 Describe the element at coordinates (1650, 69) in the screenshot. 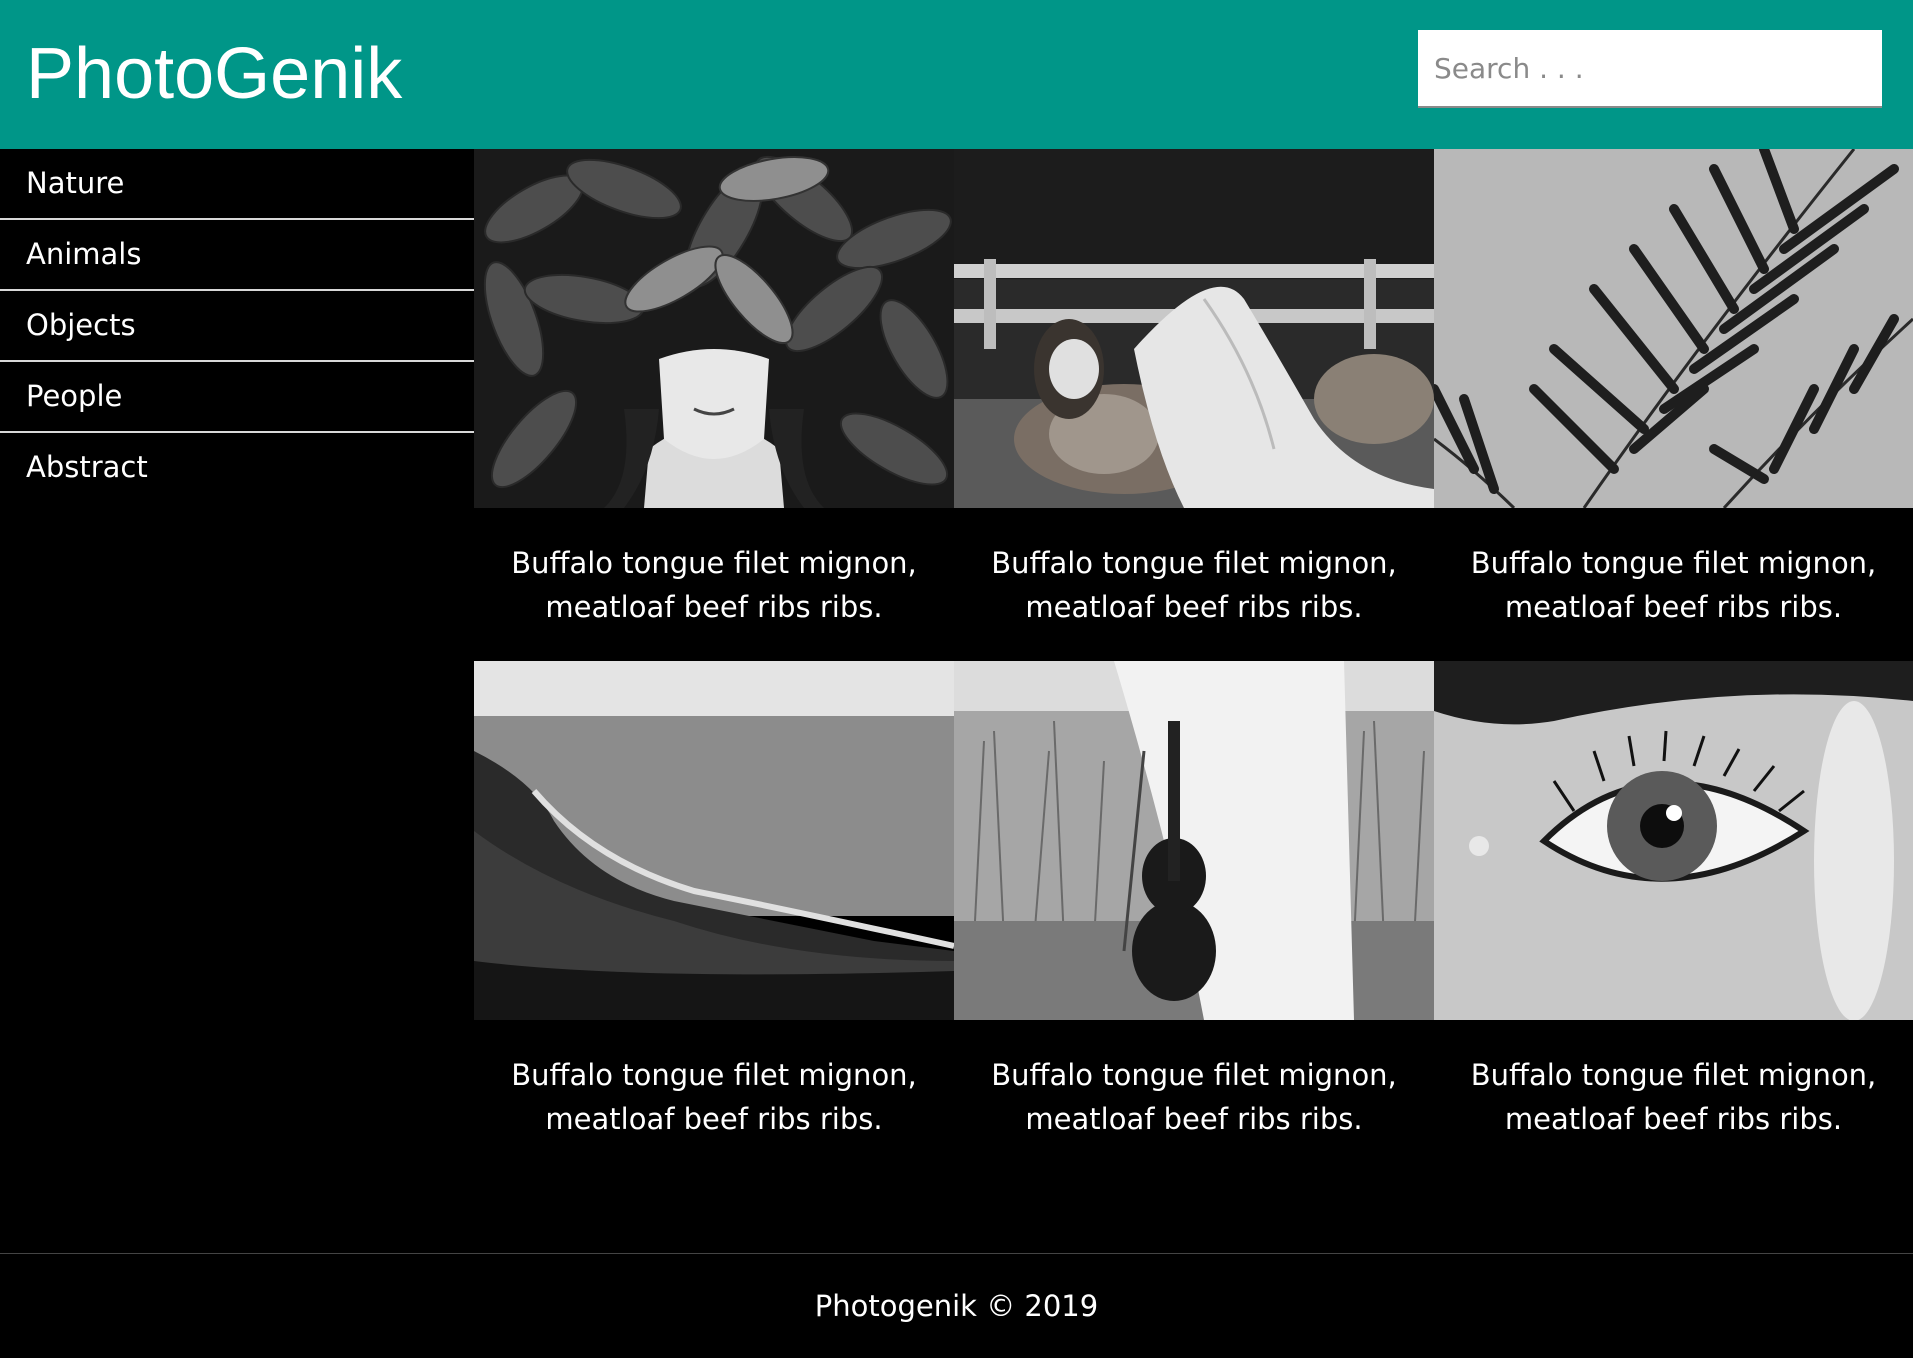

I see `search-input` at that location.